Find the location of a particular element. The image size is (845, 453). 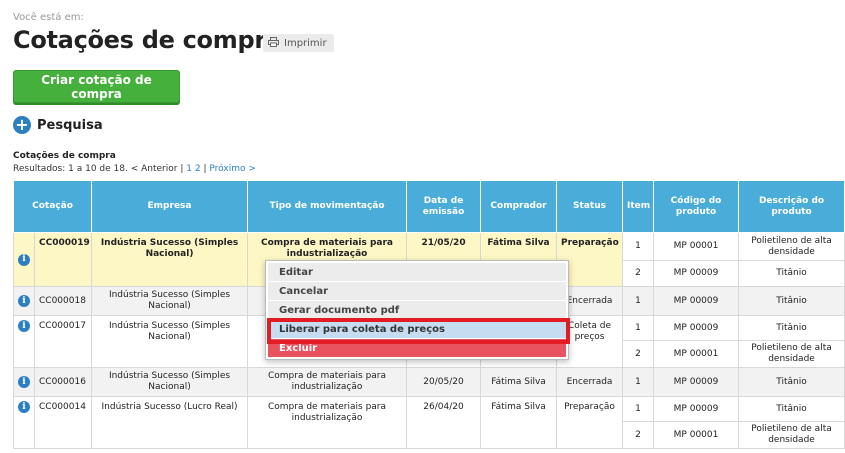

print-label: Imprimir is located at coordinates (305, 43).